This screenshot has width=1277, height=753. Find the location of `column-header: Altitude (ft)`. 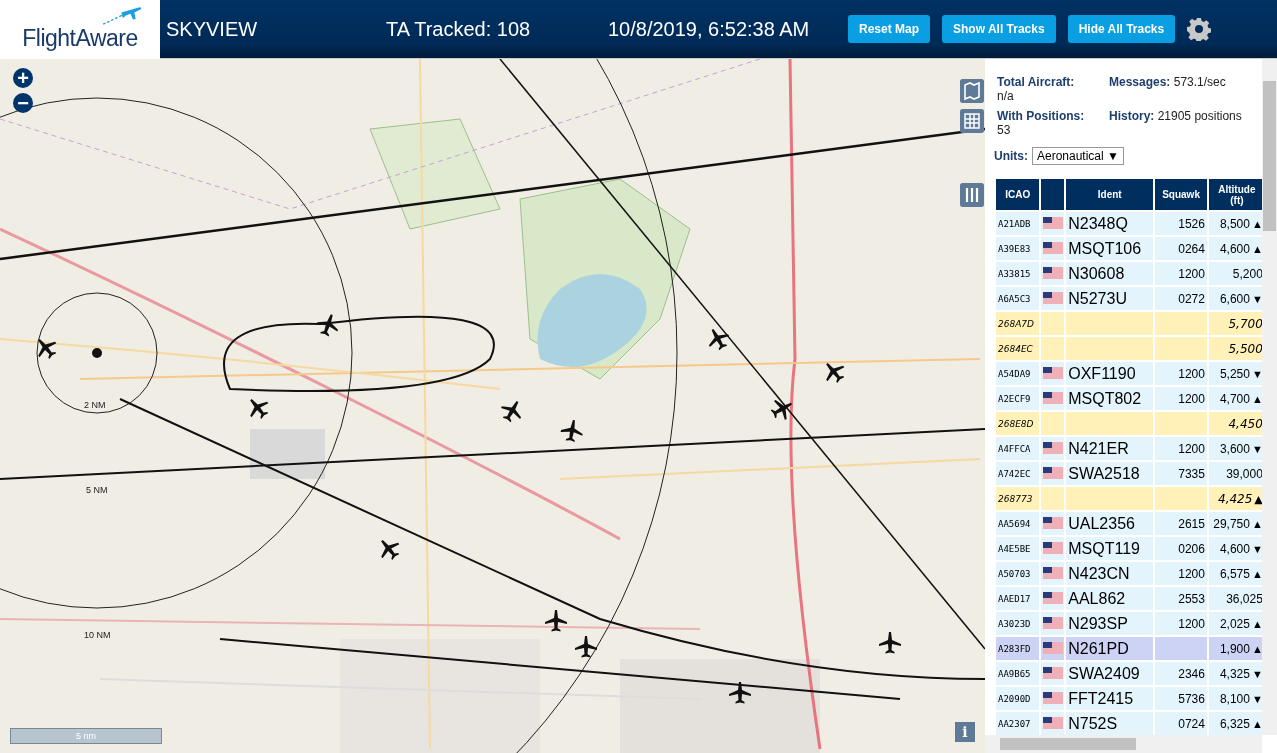

column-header: Altitude (ft) is located at coordinates (1235, 194).